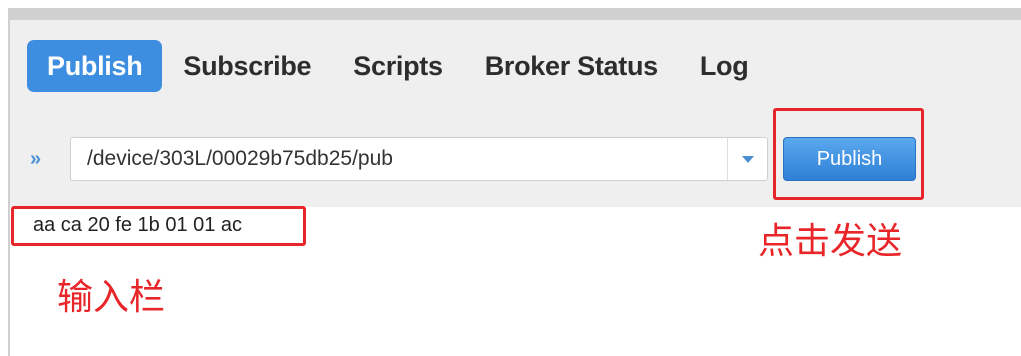 The height and width of the screenshot is (356, 1021). What do you see at coordinates (510, 4) in the screenshot?
I see `top-strip` at bounding box center [510, 4].